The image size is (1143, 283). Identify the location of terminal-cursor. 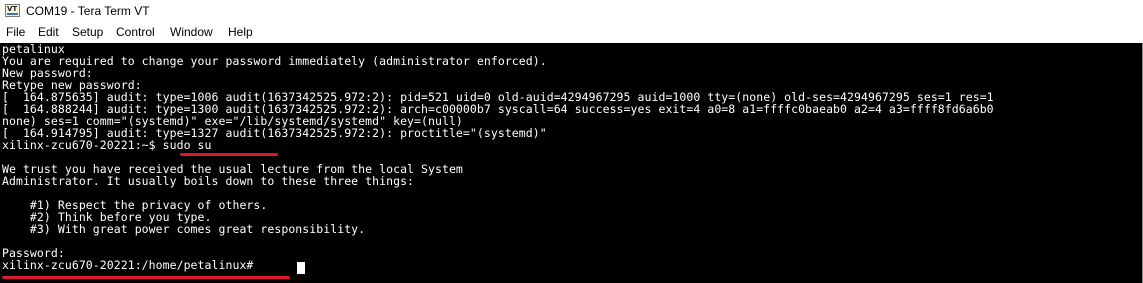
(301, 268).